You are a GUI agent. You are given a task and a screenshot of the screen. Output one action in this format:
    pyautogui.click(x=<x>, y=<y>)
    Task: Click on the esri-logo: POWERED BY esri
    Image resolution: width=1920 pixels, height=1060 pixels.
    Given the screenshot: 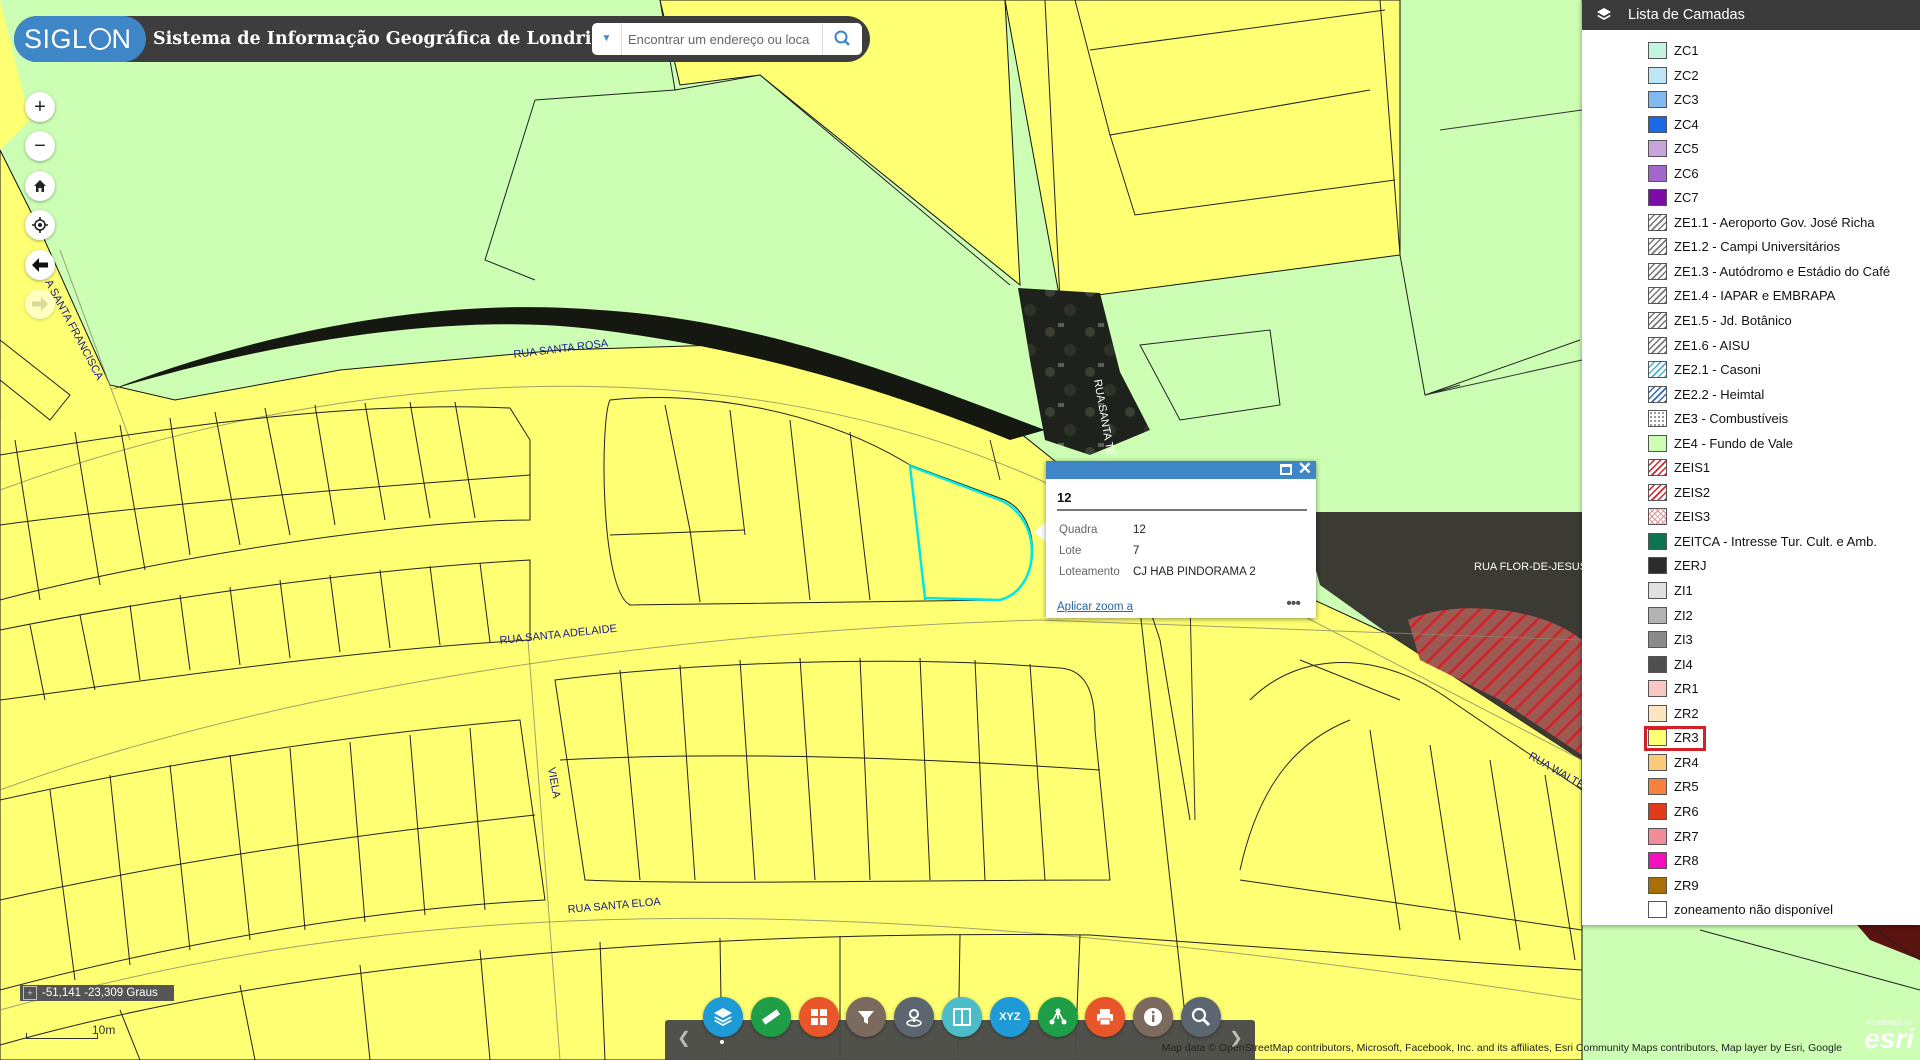 What is the action you would take?
    pyautogui.click(x=1882, y=1039)
    